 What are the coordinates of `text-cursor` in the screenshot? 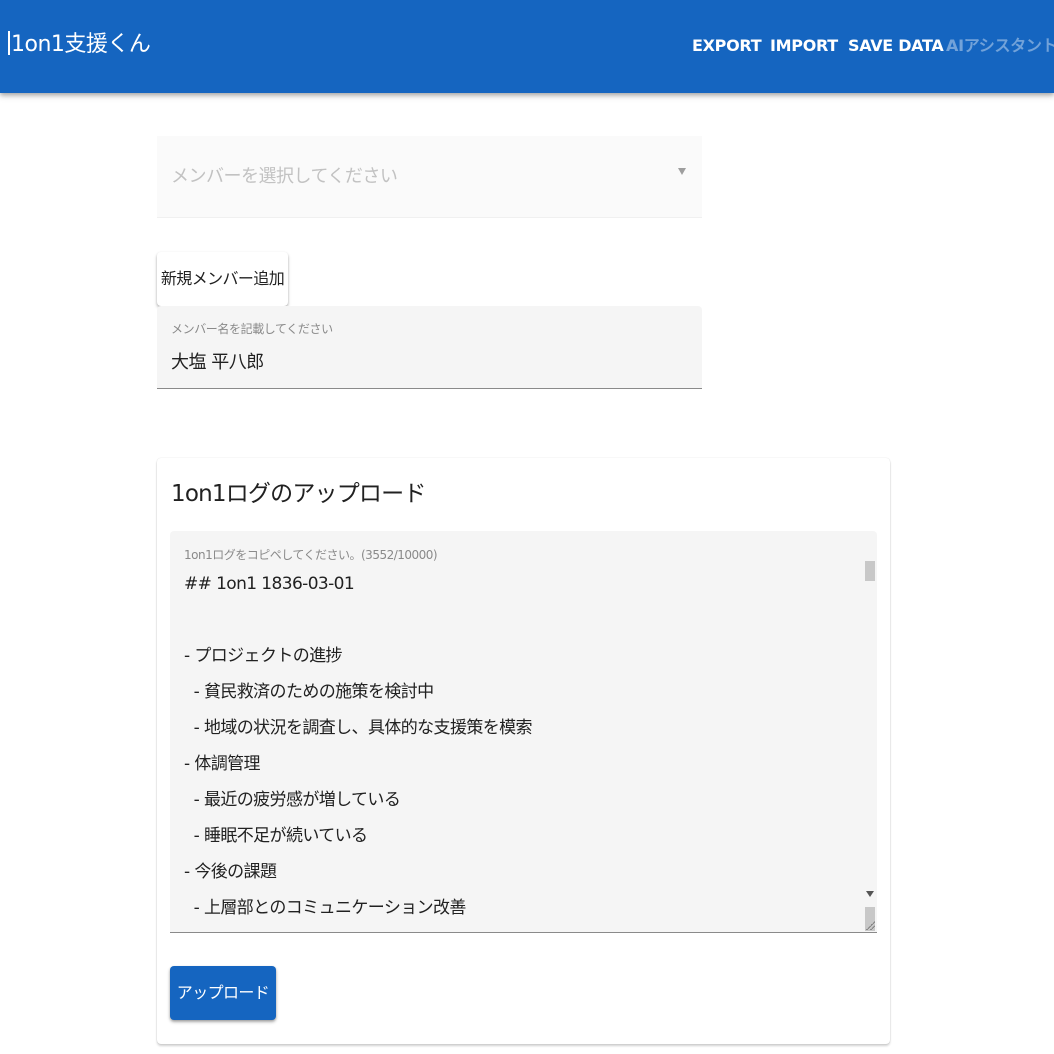 It's located at (9, 43).